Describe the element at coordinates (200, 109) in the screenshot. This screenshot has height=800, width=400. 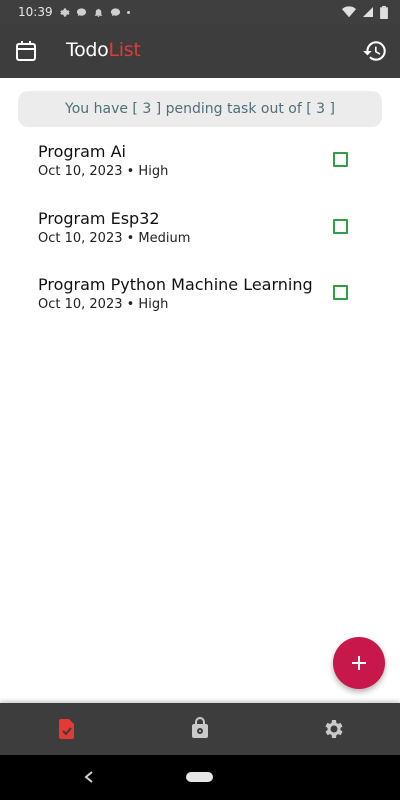
I see `pending-summary: You have [ 3 ] pending task out of [ 3 ]` at that location.